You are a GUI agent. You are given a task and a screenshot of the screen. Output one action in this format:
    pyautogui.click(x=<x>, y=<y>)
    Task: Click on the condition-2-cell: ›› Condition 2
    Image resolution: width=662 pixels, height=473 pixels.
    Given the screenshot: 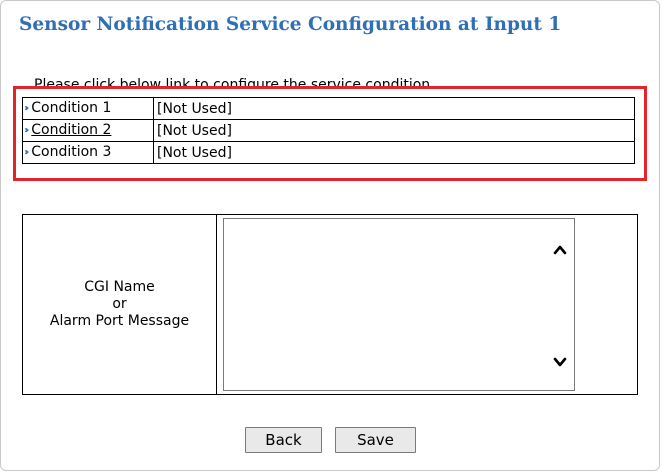 What is the action you would take?
    pyautogui.click(x=88, y=130)
    